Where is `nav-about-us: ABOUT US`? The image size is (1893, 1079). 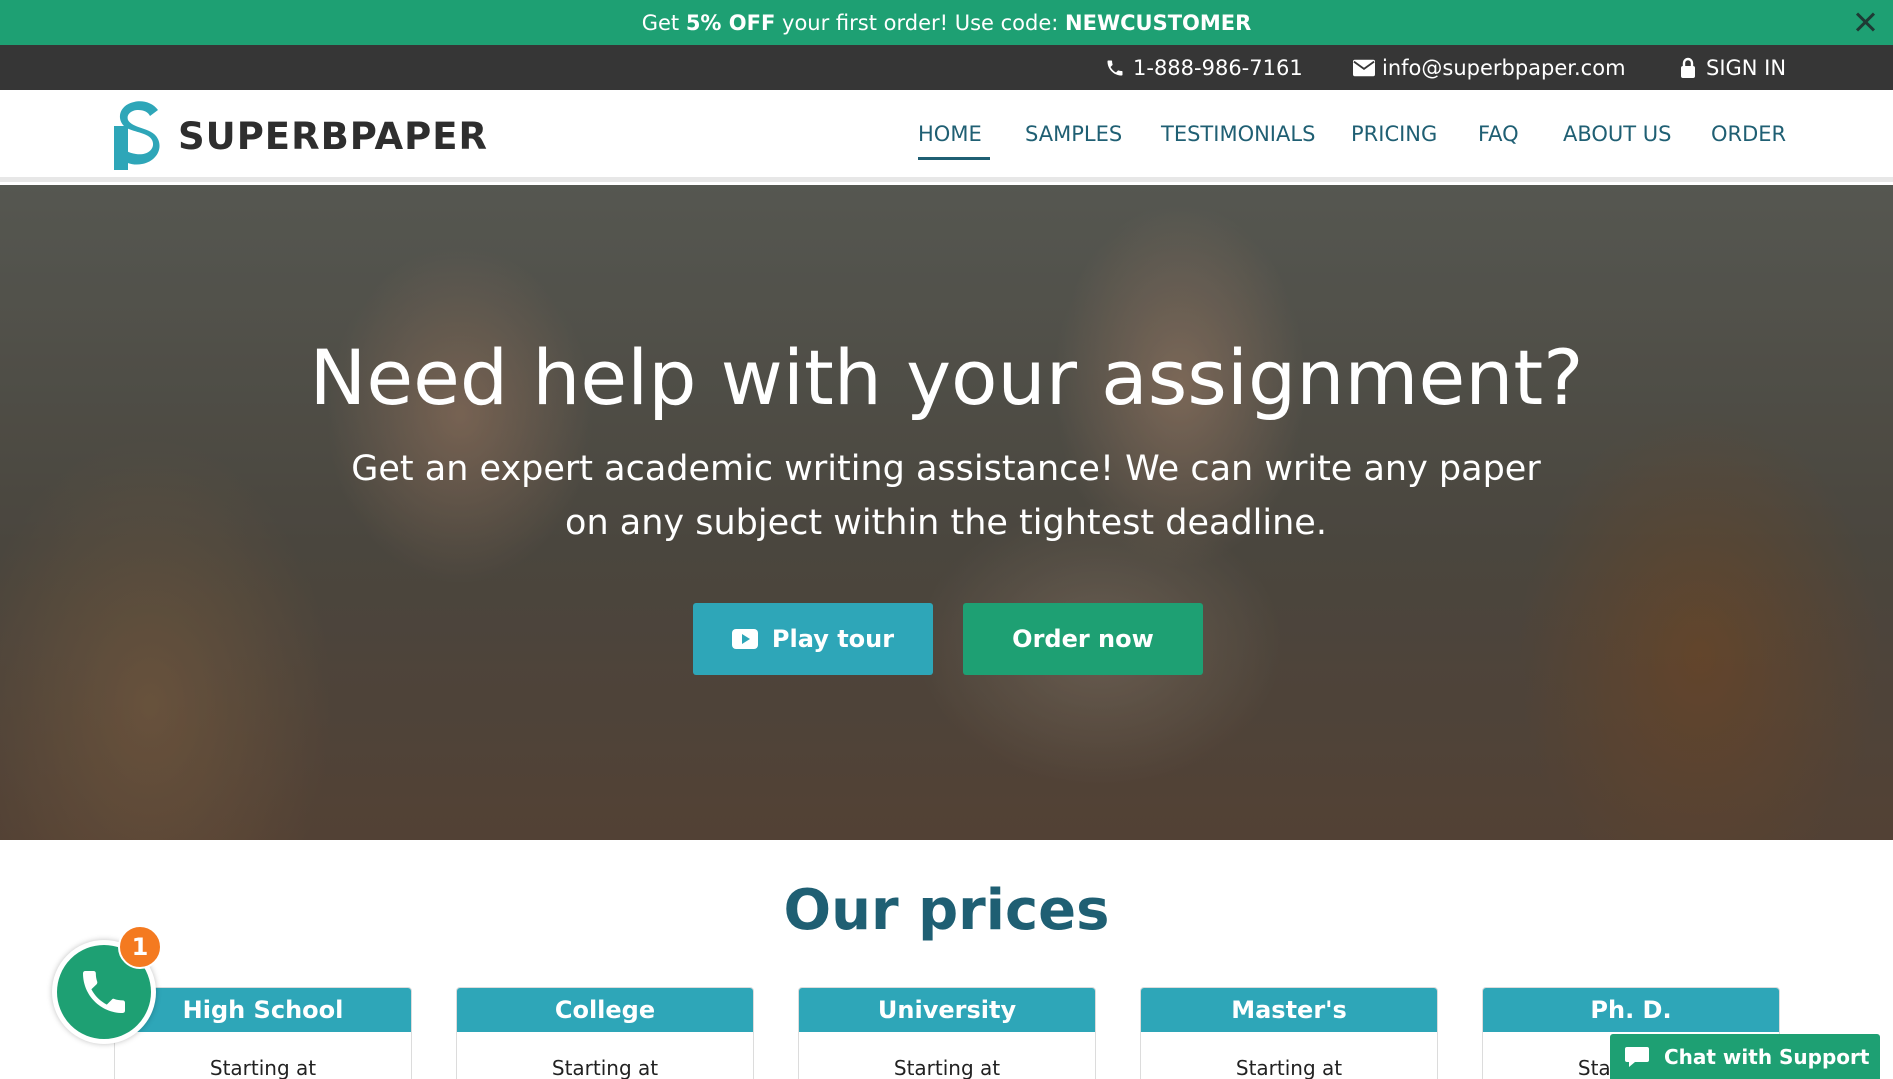 nav-about-us: ABOUT US is located at coordinates (1617, 133).